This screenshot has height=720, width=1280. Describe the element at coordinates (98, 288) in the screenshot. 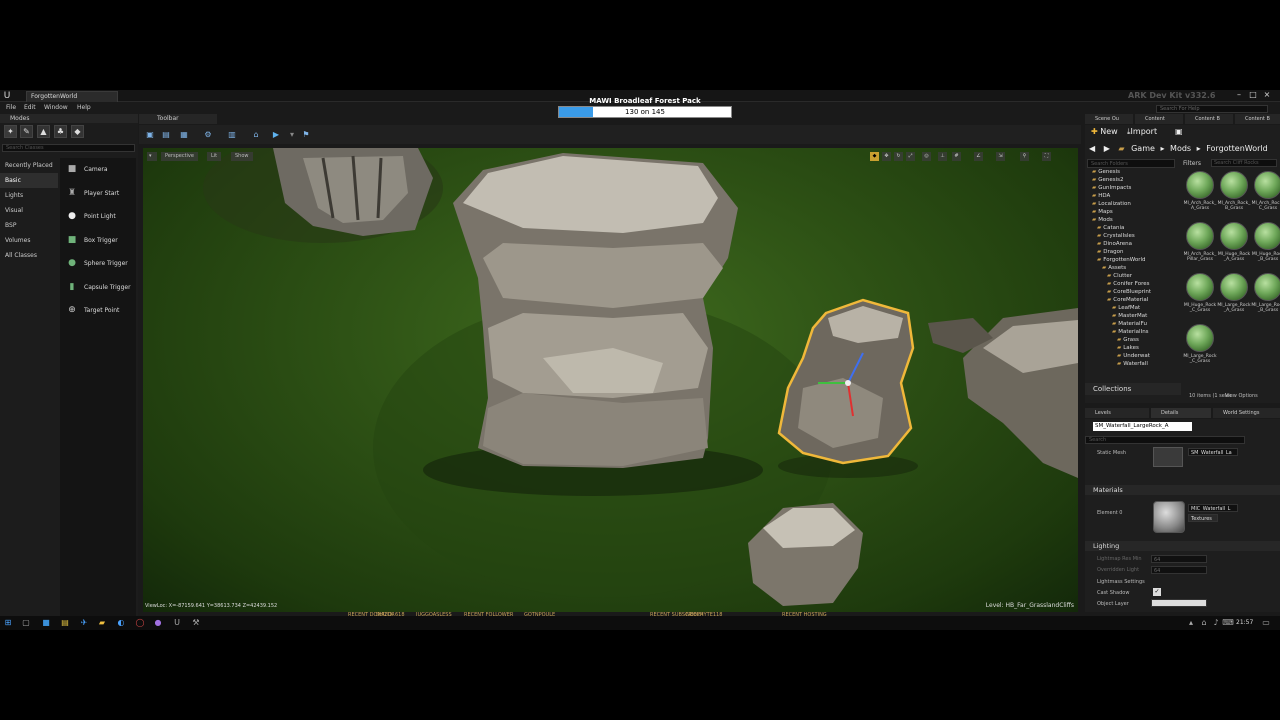

I see `place-item-capsule-trigger: ▮ Capsule Trigger` at that location.